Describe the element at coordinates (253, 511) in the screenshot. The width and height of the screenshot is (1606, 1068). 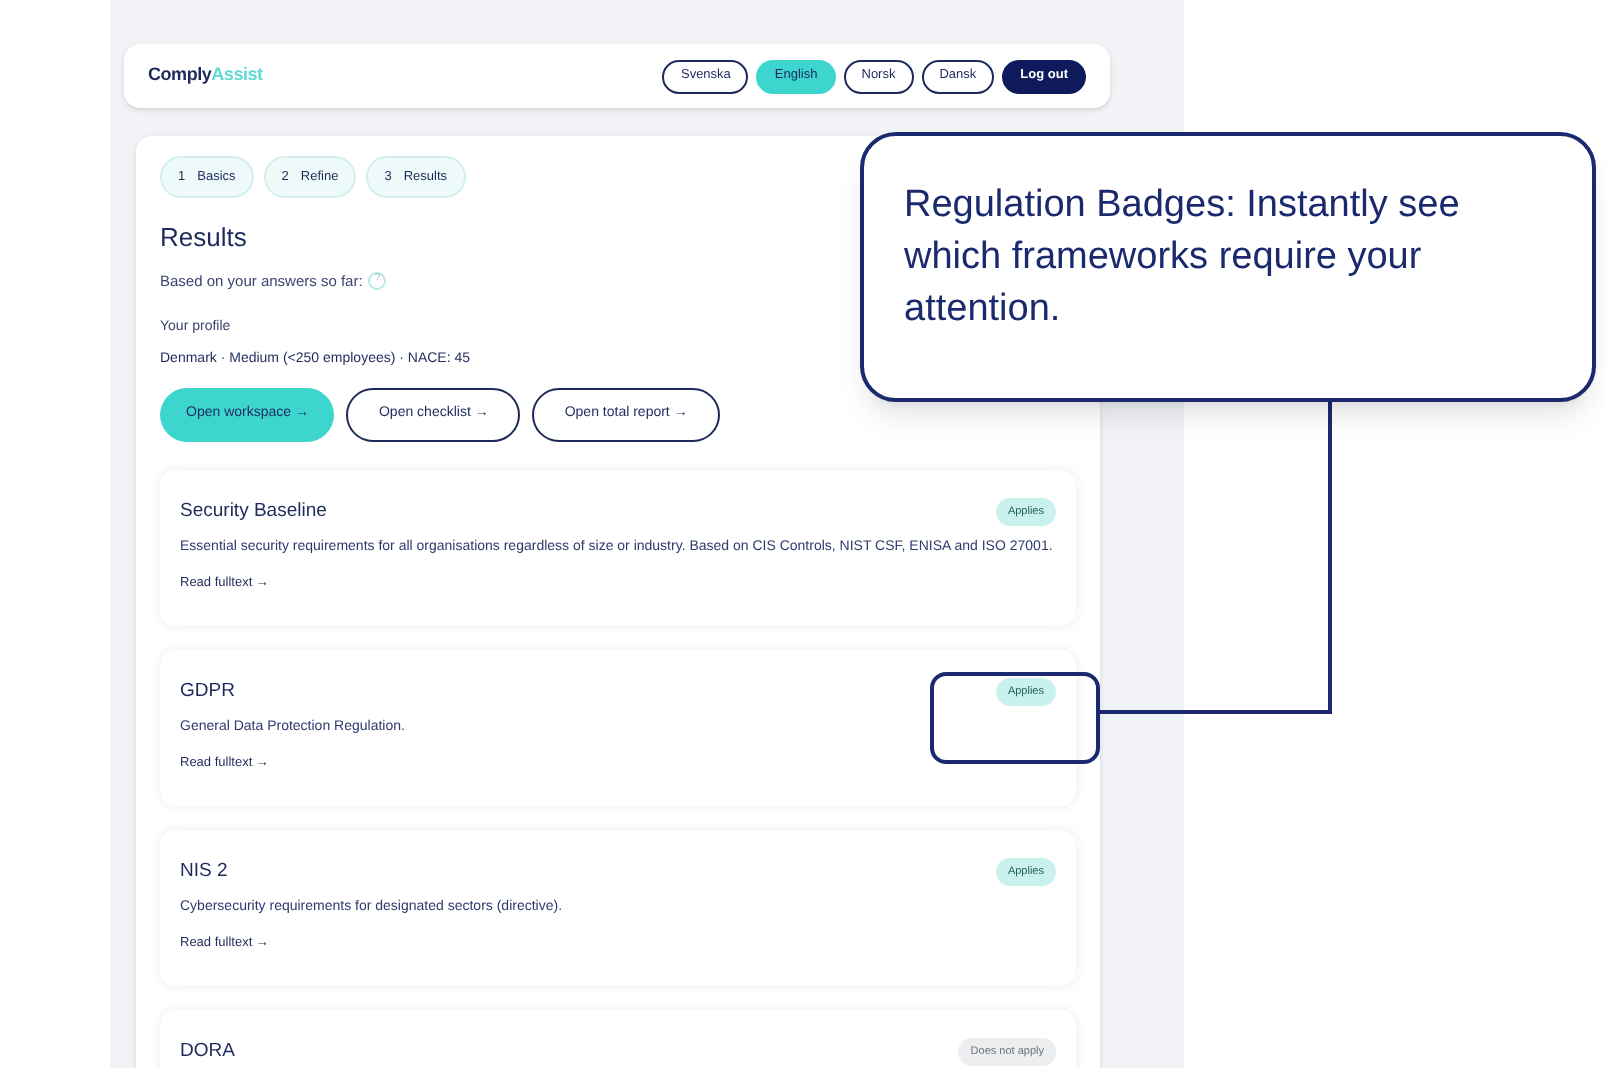
I see `regulation-title: Security Baseline` at that location.